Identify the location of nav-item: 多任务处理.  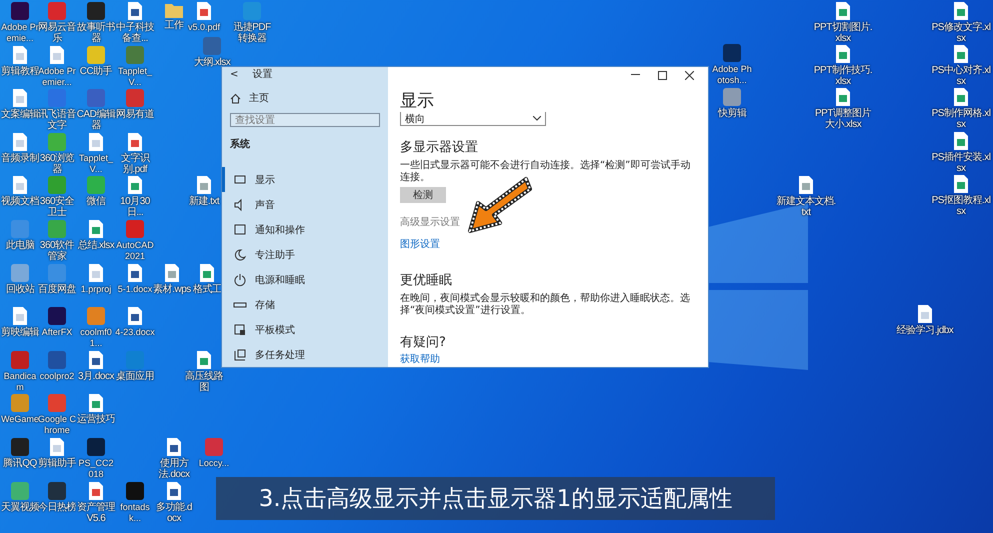
(305, 354).